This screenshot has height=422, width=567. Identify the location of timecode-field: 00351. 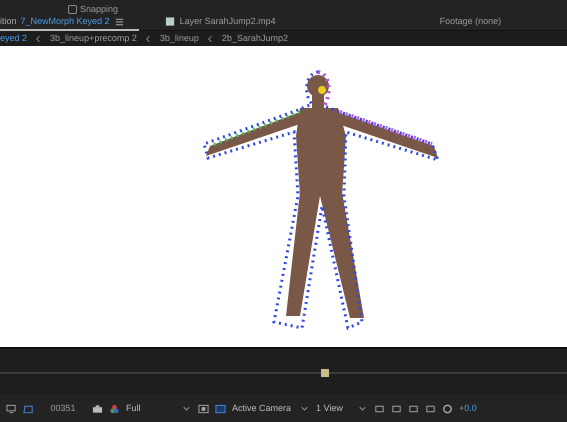
(63, 409).